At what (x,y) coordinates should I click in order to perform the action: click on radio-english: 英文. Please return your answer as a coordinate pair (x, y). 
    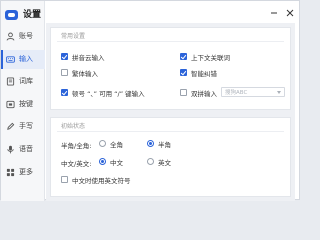
    Looking at the image, I should click on (159, 161).